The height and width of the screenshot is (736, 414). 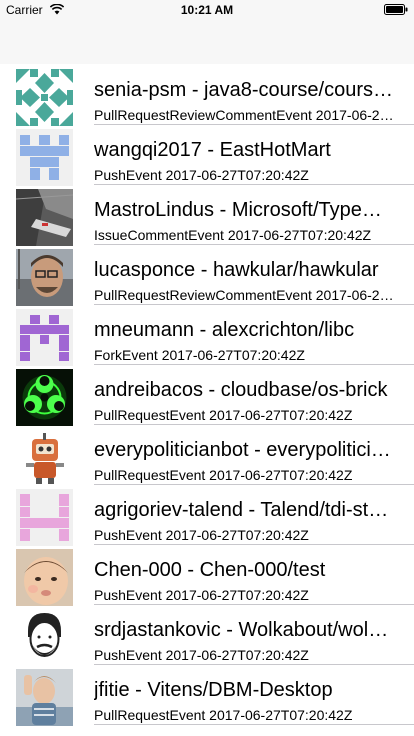 I want to click on andreibacos-avatar, so click(x=44, y=397).